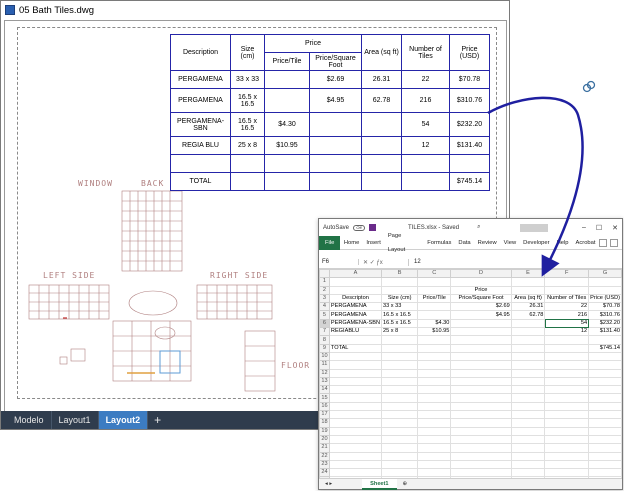  Describe the element at coordinates (528, 274) in the screenshot. I see `column-header: E` at that location.